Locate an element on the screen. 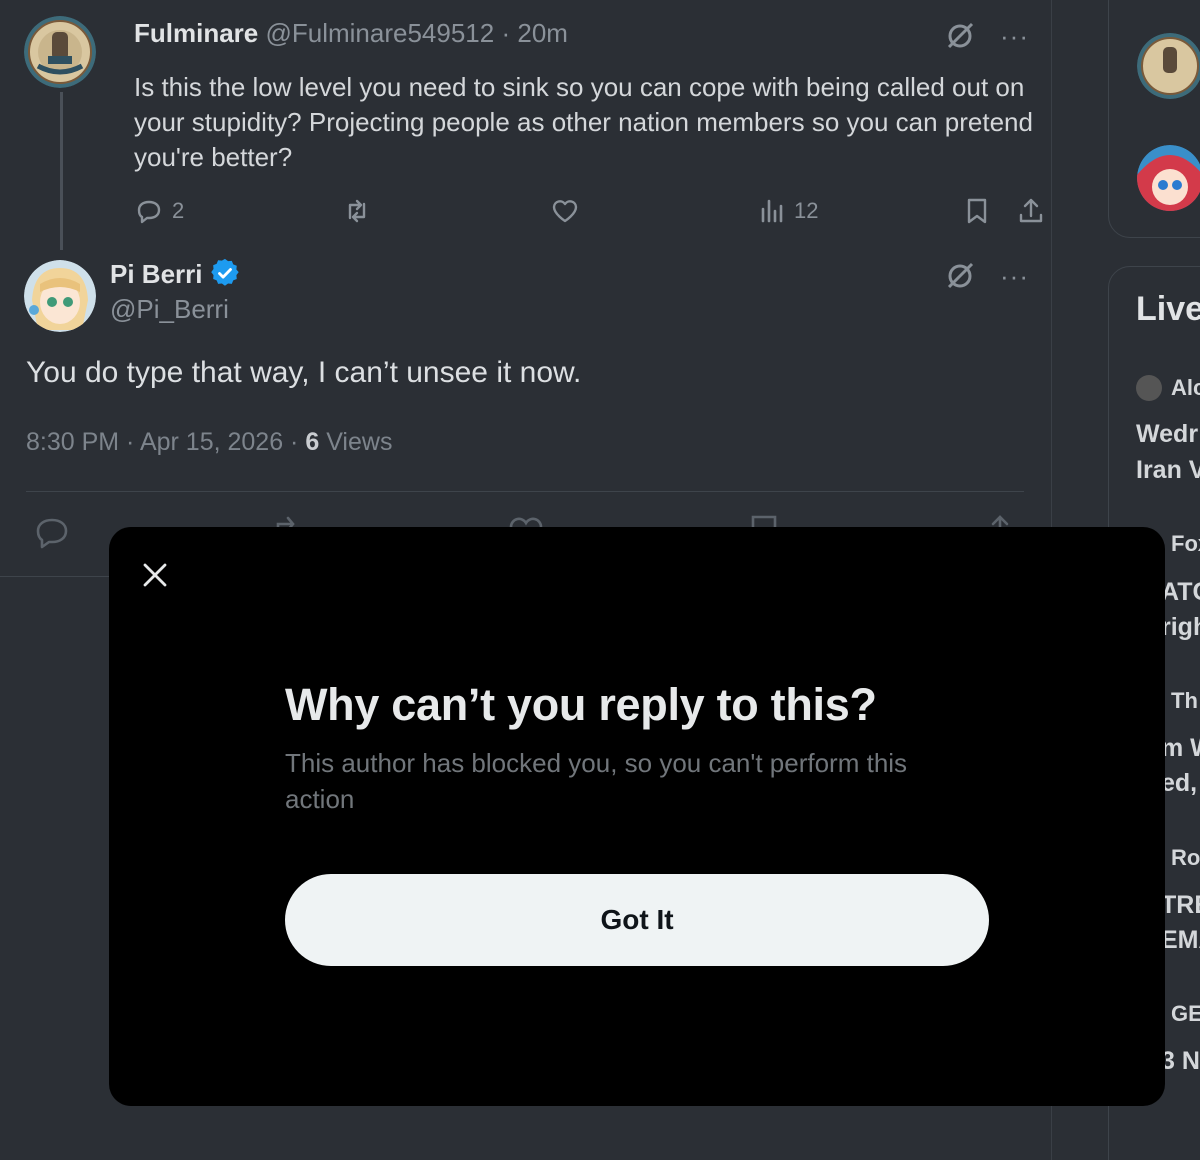 The width and height of the screenshot is (1200, 1160). main-tweet-header: Pi Berri is located at coordinates (175, 274).